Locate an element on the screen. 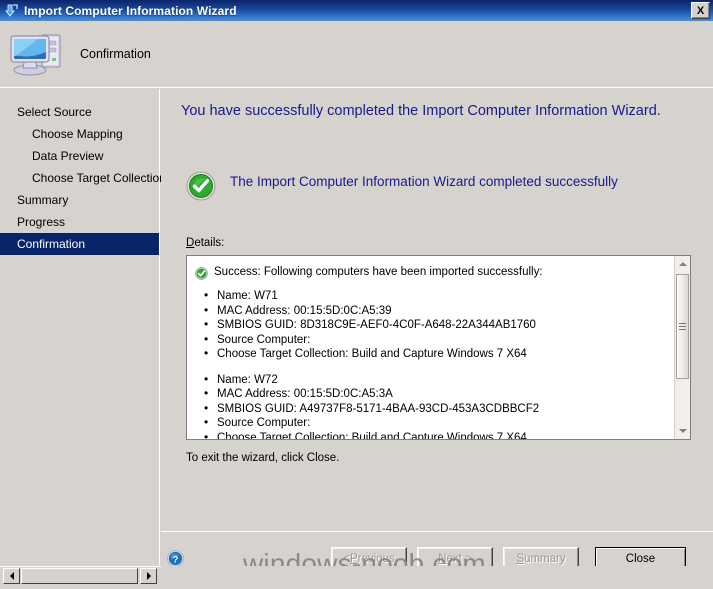  scroll-left-button is located at coordinates (11, 576).